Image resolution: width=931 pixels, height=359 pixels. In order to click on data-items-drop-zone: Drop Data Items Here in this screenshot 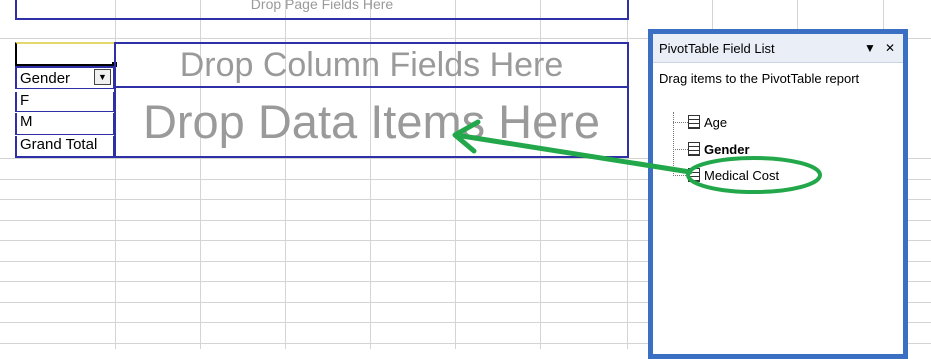, I will do `click(371, 122)`.